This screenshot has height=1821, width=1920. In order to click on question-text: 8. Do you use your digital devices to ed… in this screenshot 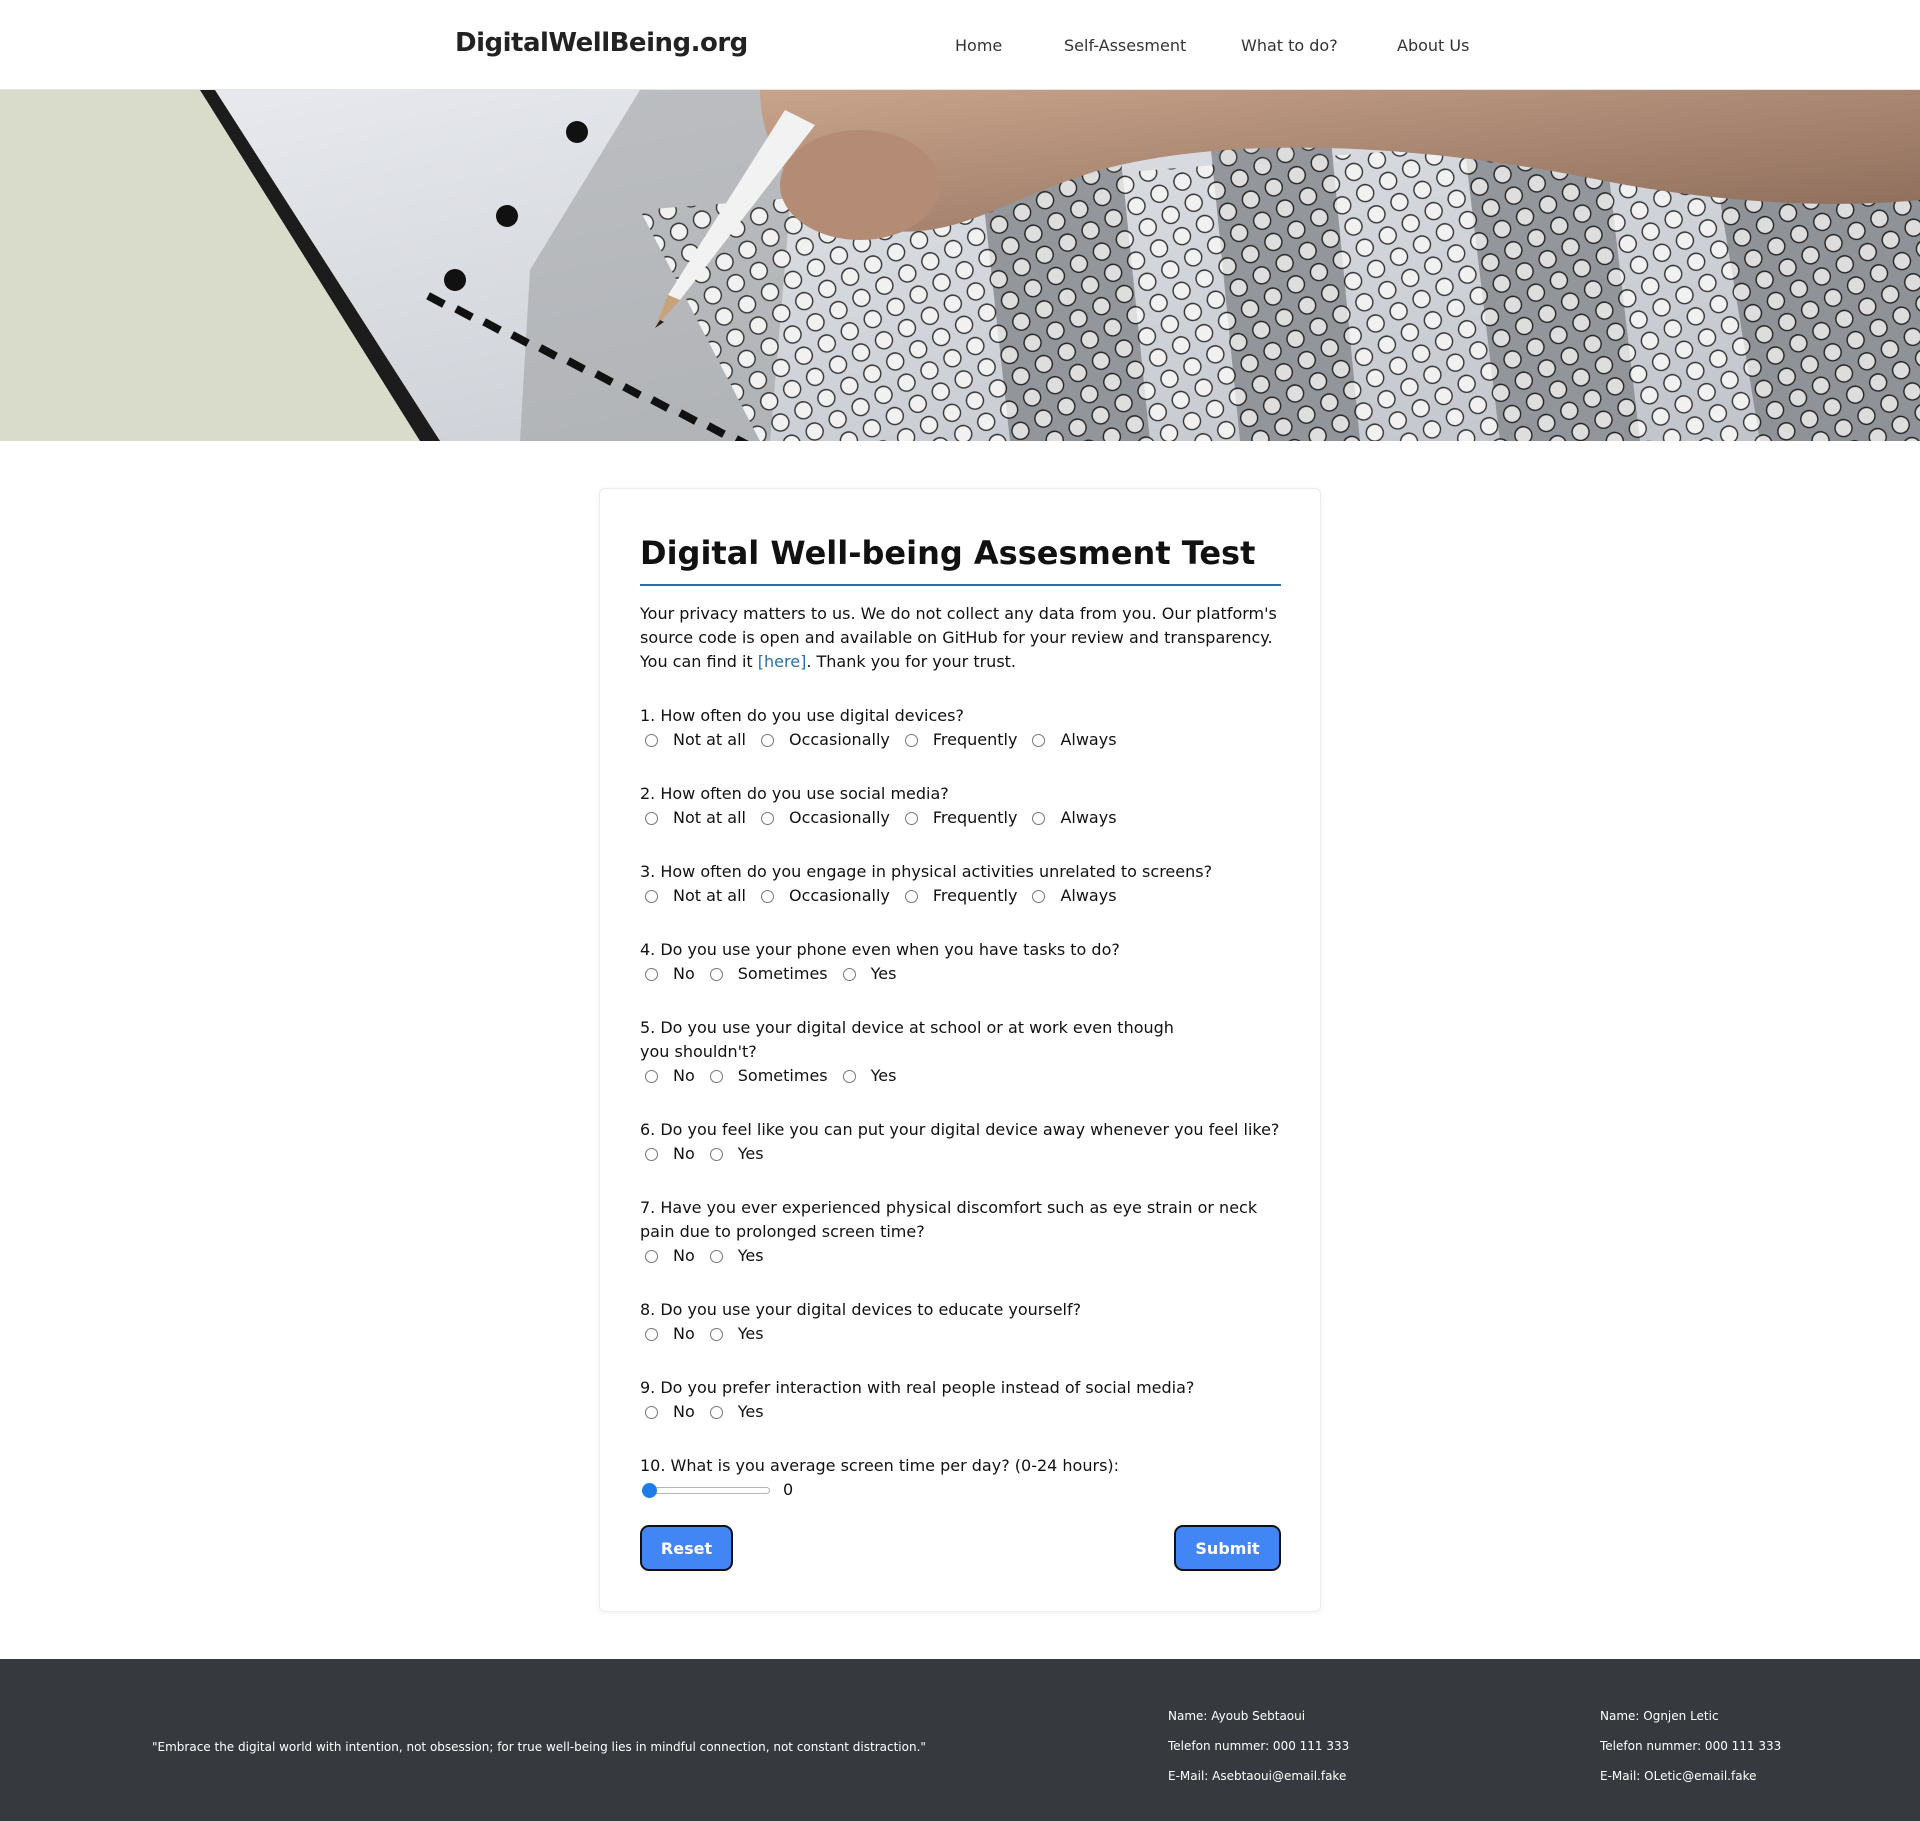, I will do `click(861, 1309)`.